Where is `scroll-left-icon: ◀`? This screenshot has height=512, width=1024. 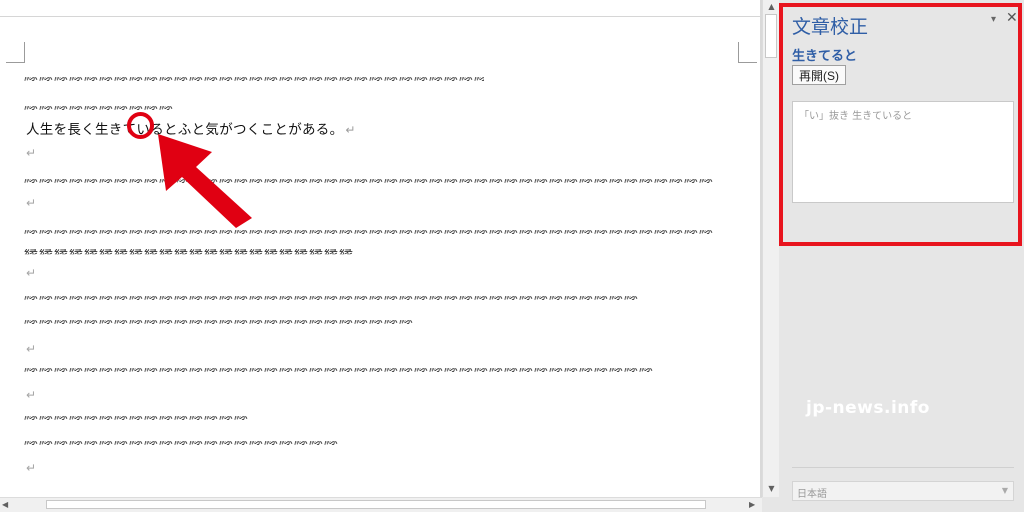
scroll-left-icon: ◀ is located at coordinates (5, 505).